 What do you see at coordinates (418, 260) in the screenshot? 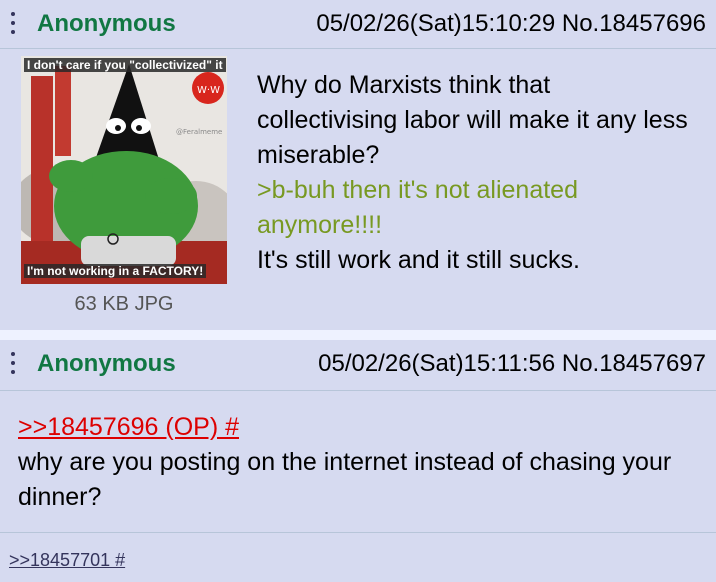
I see `post-text-line: It's still work and it still sucks.` at bounding box center [418, 260].